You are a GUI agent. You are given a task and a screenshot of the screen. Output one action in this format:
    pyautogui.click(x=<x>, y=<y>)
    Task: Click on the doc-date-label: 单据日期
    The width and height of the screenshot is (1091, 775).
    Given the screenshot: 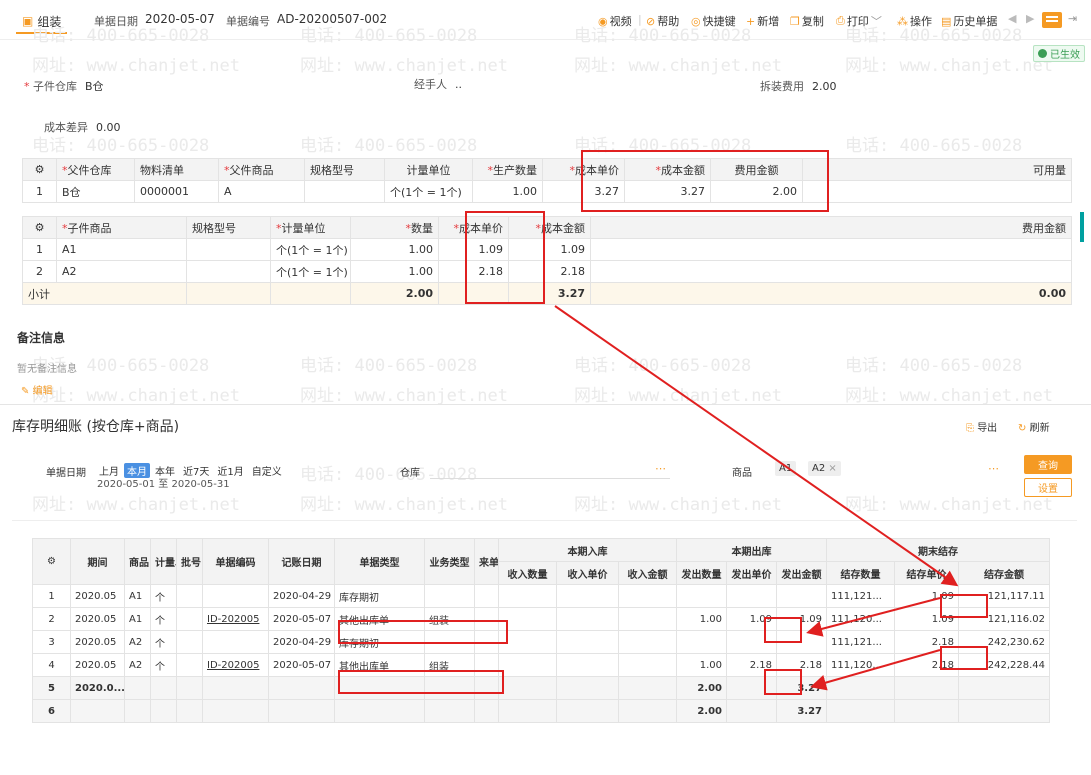 What is the action you would take?
    pyautogui.click(x=116, y=21)
    